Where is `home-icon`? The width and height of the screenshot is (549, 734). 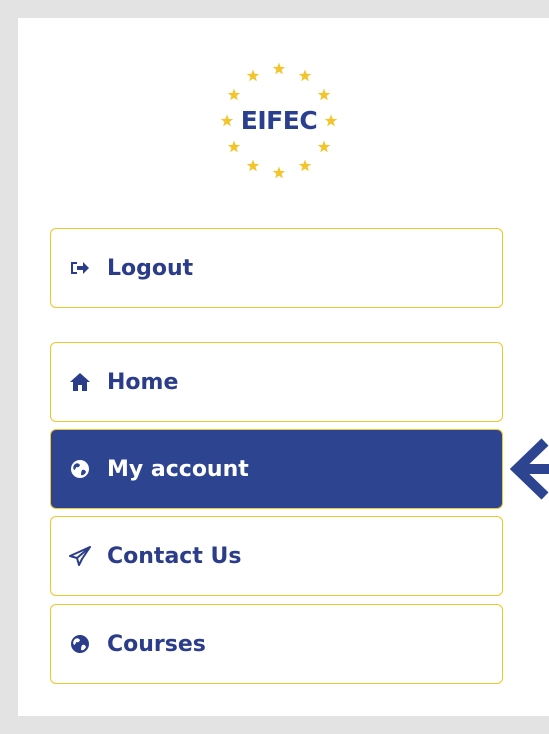
home-icon is located at coordinates (80, 382).